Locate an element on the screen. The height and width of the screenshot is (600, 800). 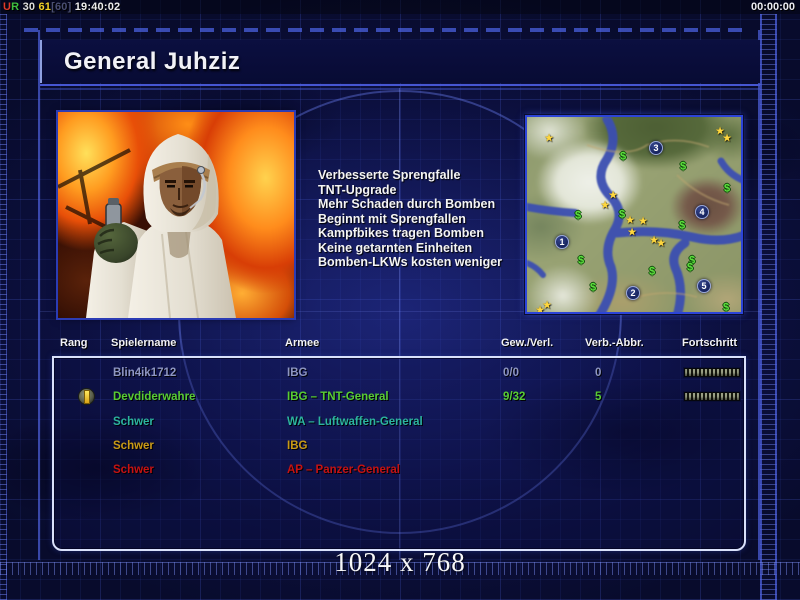
page-title: General Juhziz is located at coordinates (152, 61).